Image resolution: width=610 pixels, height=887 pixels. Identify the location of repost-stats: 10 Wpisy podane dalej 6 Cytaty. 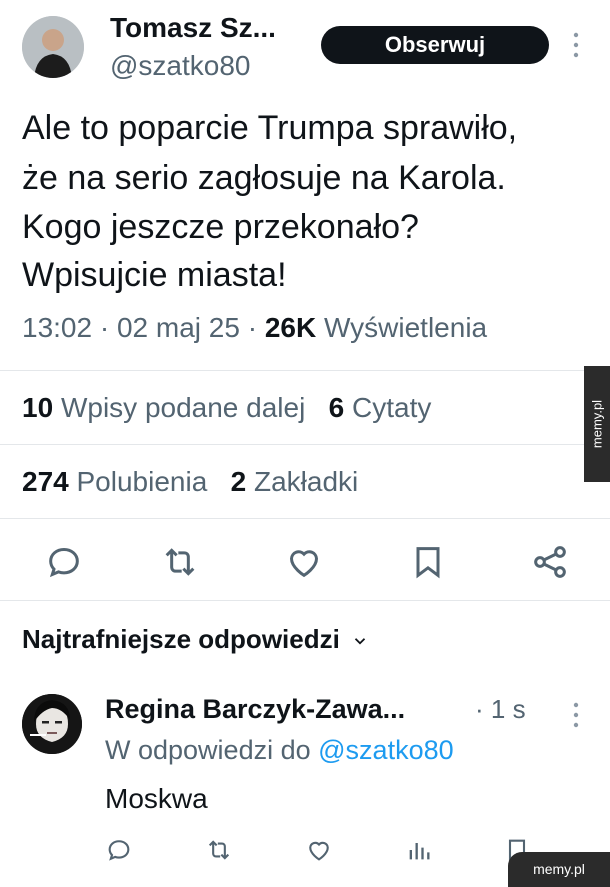
(226, 408).